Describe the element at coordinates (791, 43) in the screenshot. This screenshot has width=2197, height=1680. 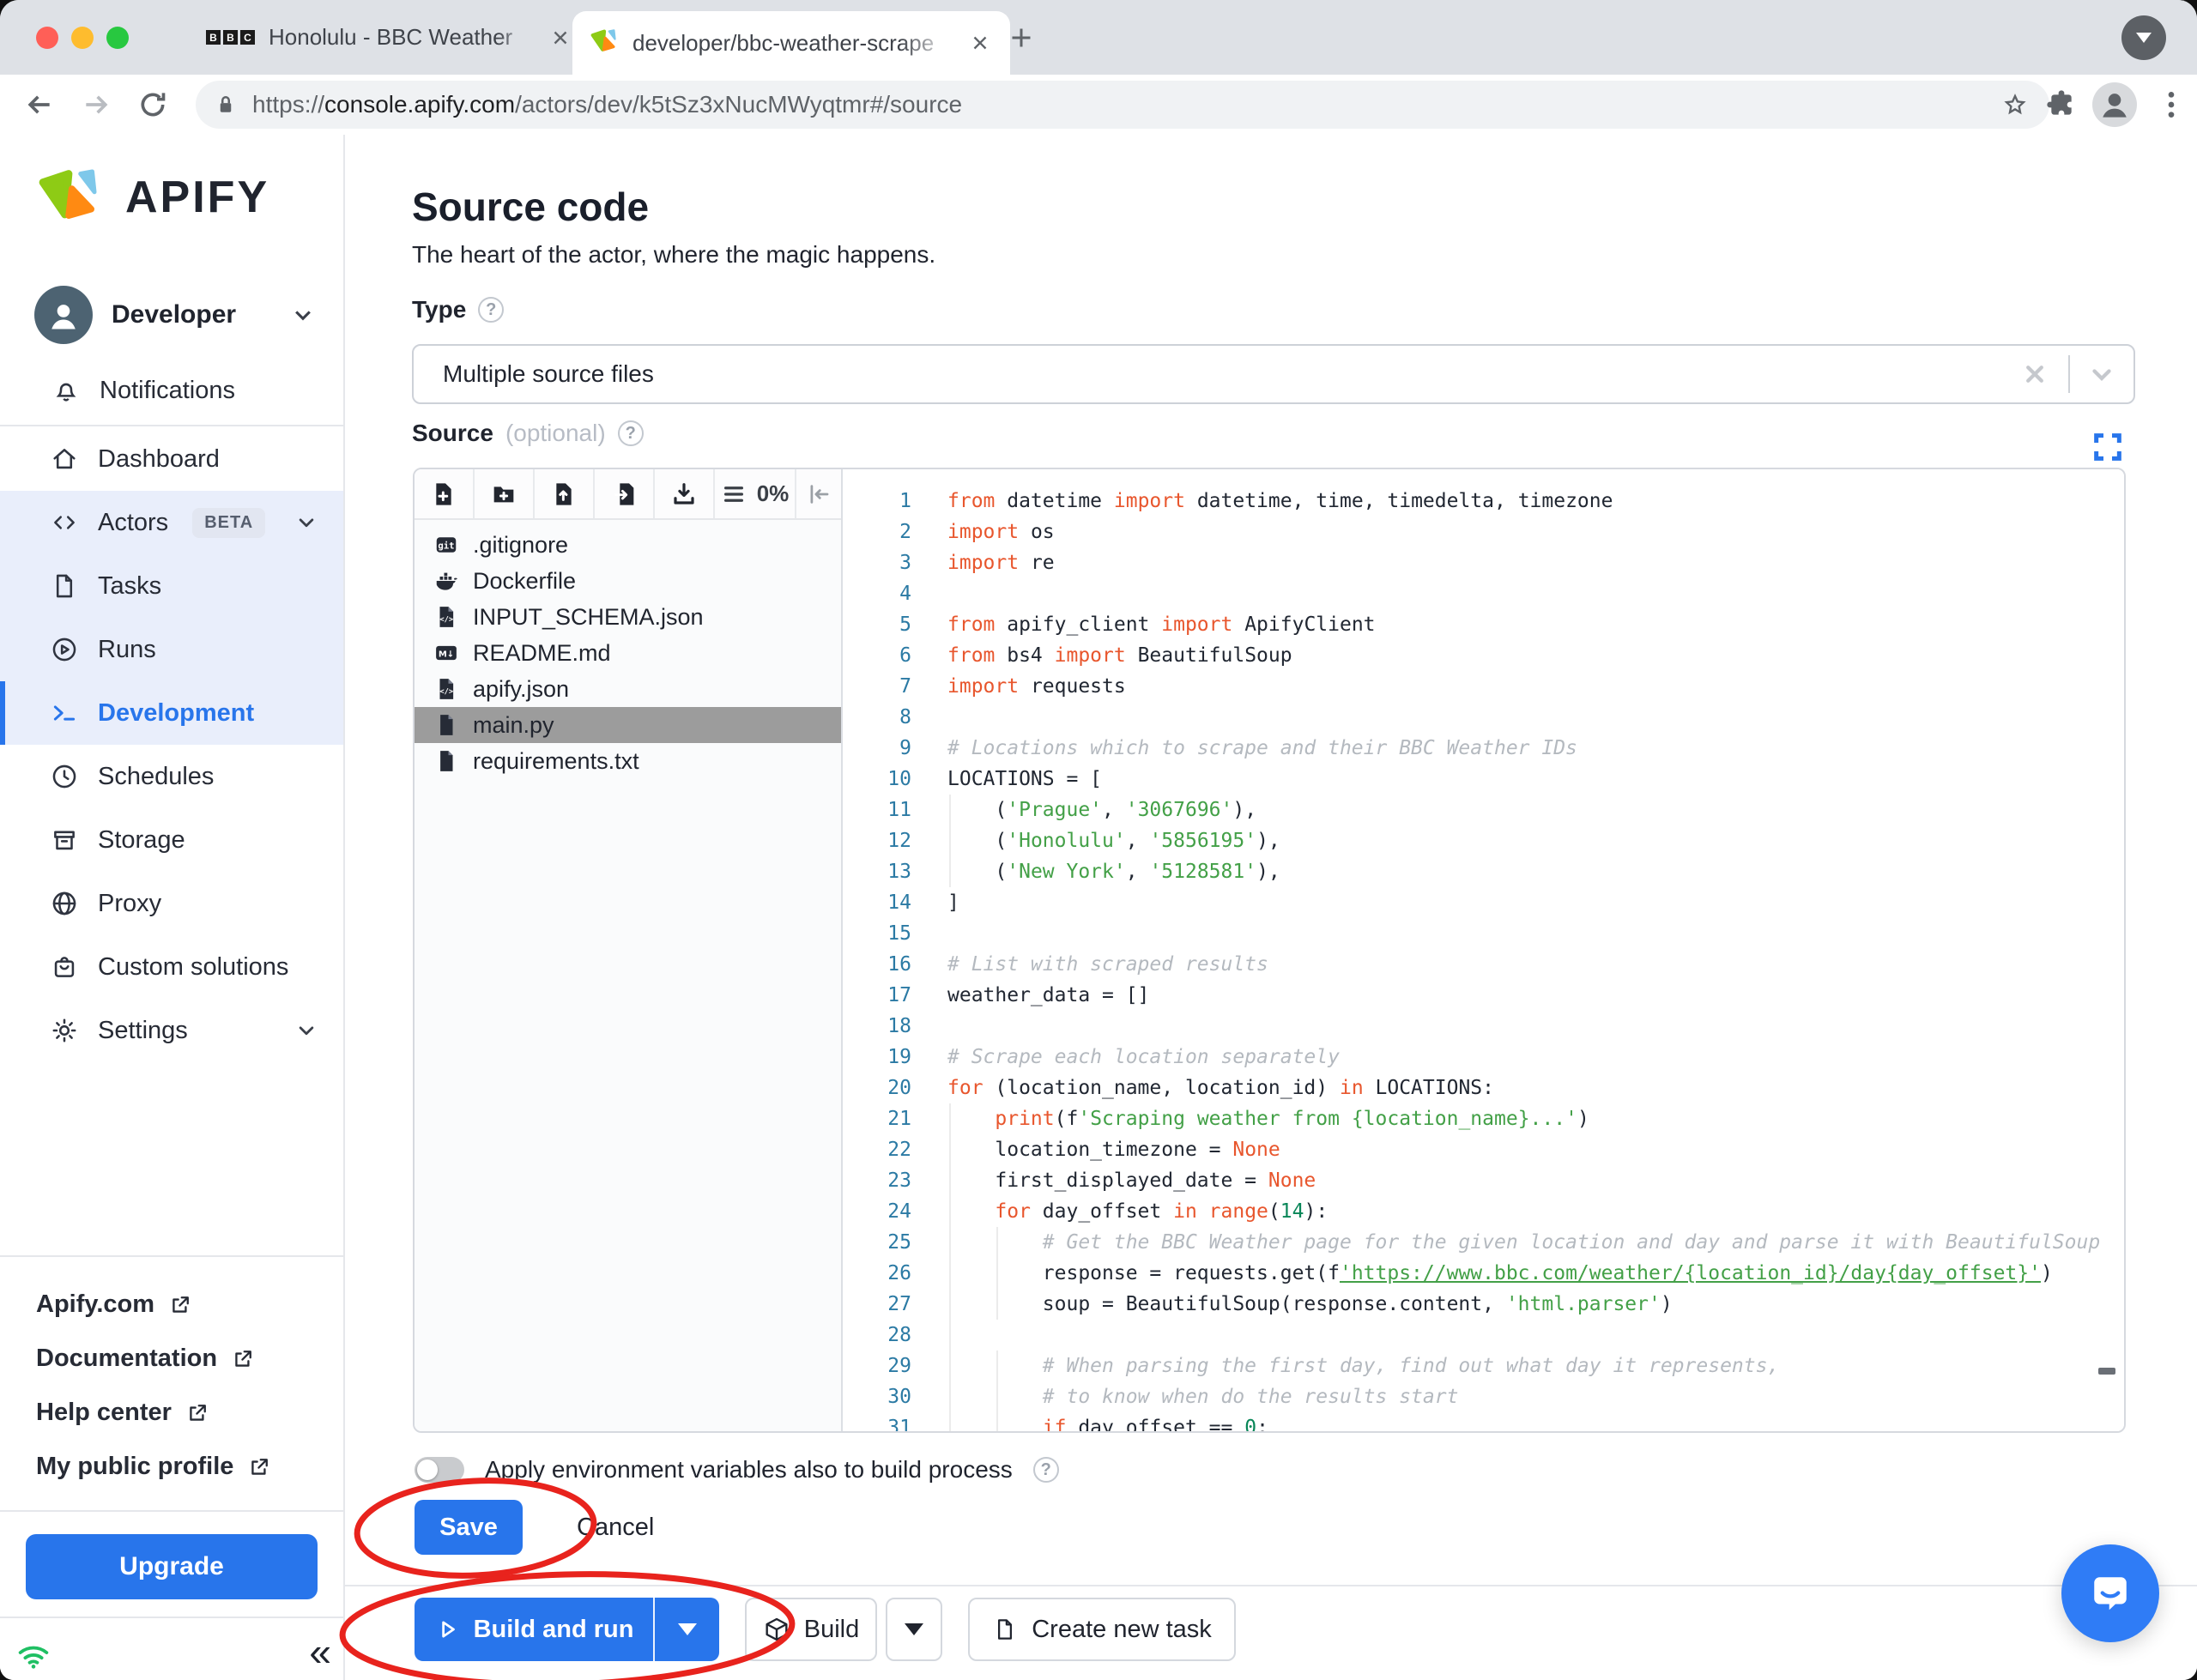
I see `tab-apify-console: developer/bbc-weather-scrape` at that location.